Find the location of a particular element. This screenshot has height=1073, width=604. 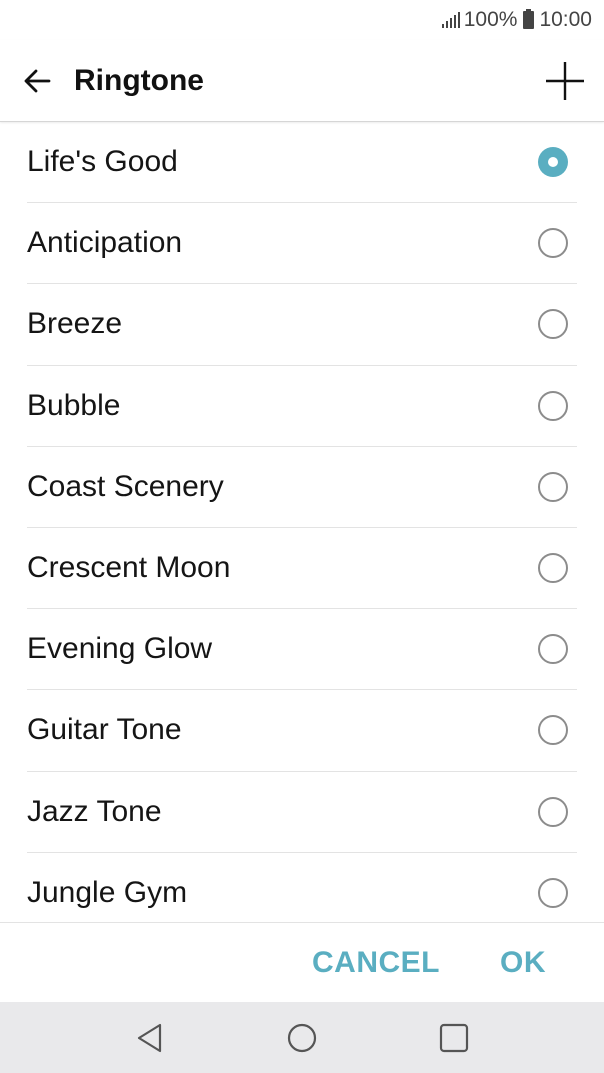

signal-icon is located at coordinates (450, 20).